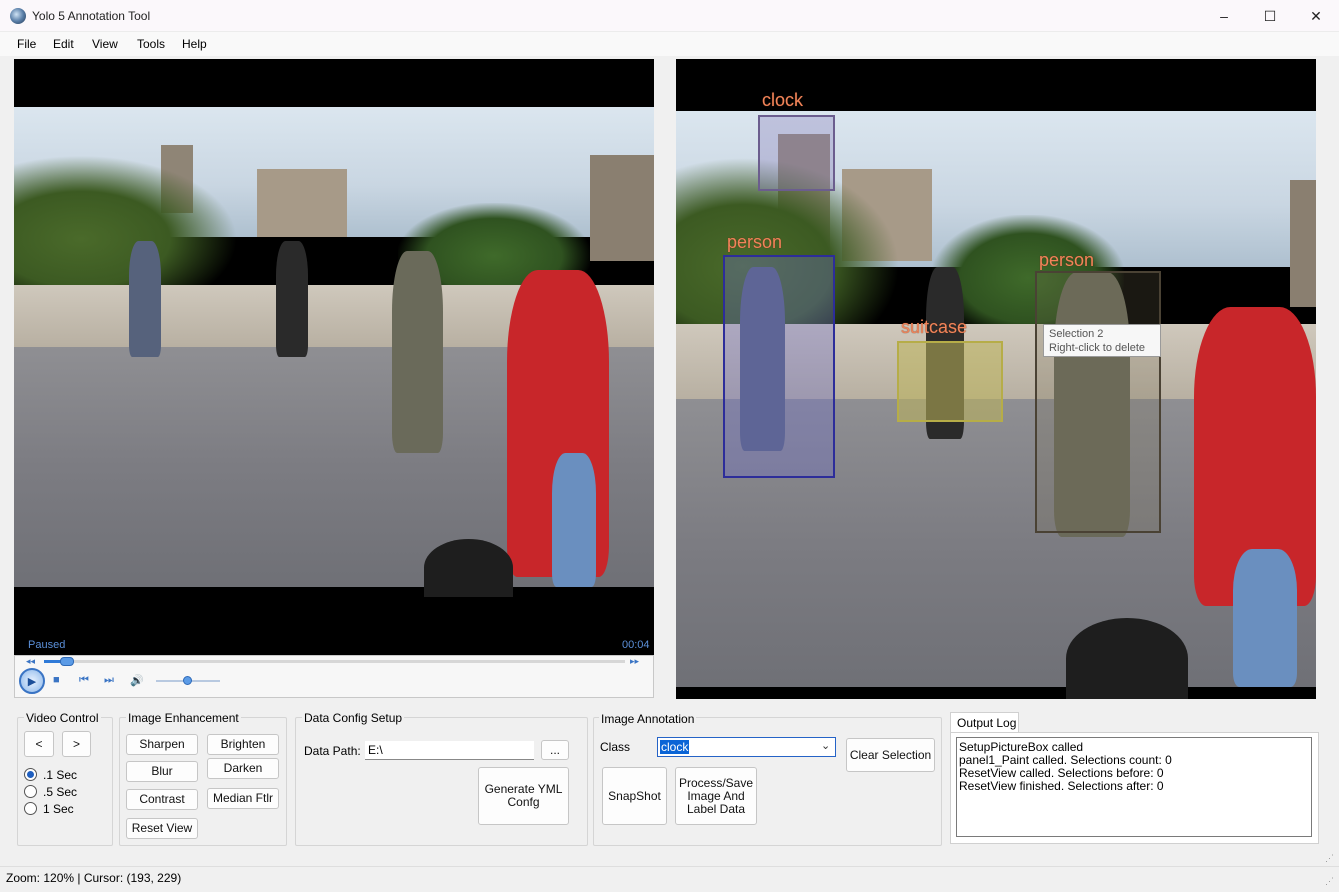 This screenshot has height=892, width=1339. Describe the element at coordinates (675, 747) in the screenshot. I see `class-select-value: clock` at that location.